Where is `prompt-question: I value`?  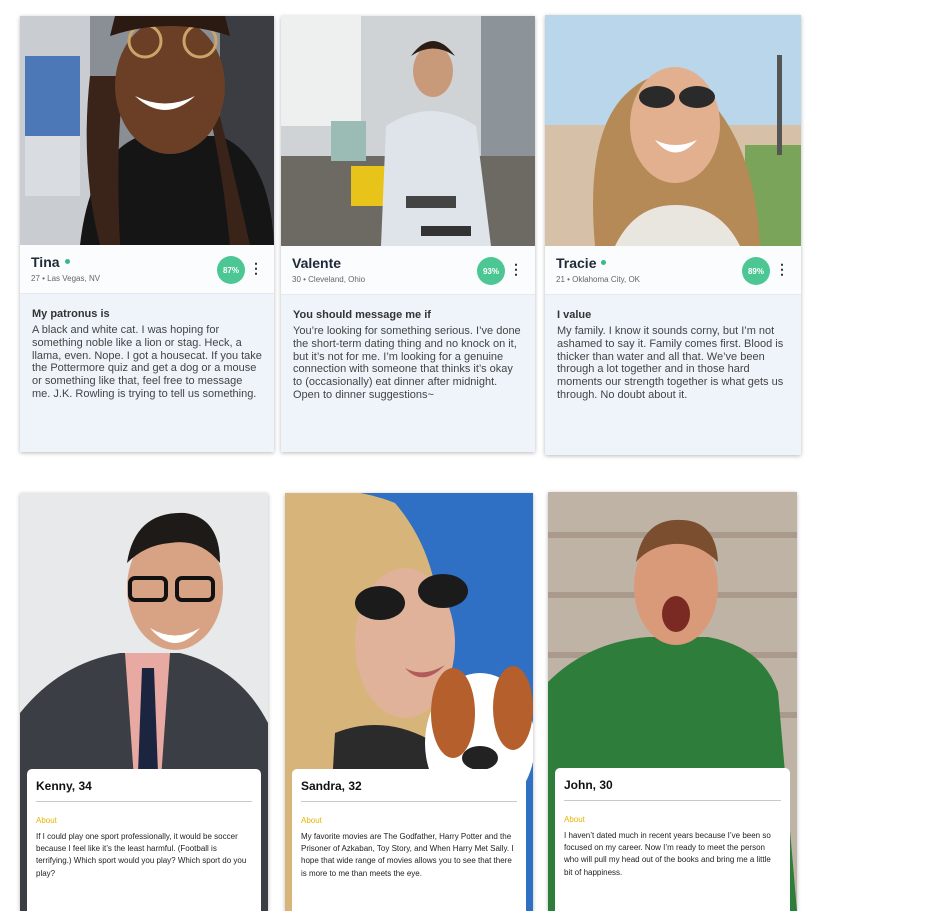 prompt-question: I value is located at coordinates (574, 315).